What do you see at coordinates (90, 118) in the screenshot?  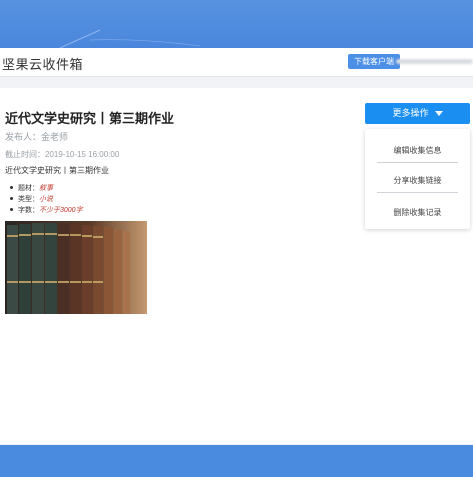 I see `form-title: 近代文学史研究丨第三期作业` at bounding box center [90, 118].